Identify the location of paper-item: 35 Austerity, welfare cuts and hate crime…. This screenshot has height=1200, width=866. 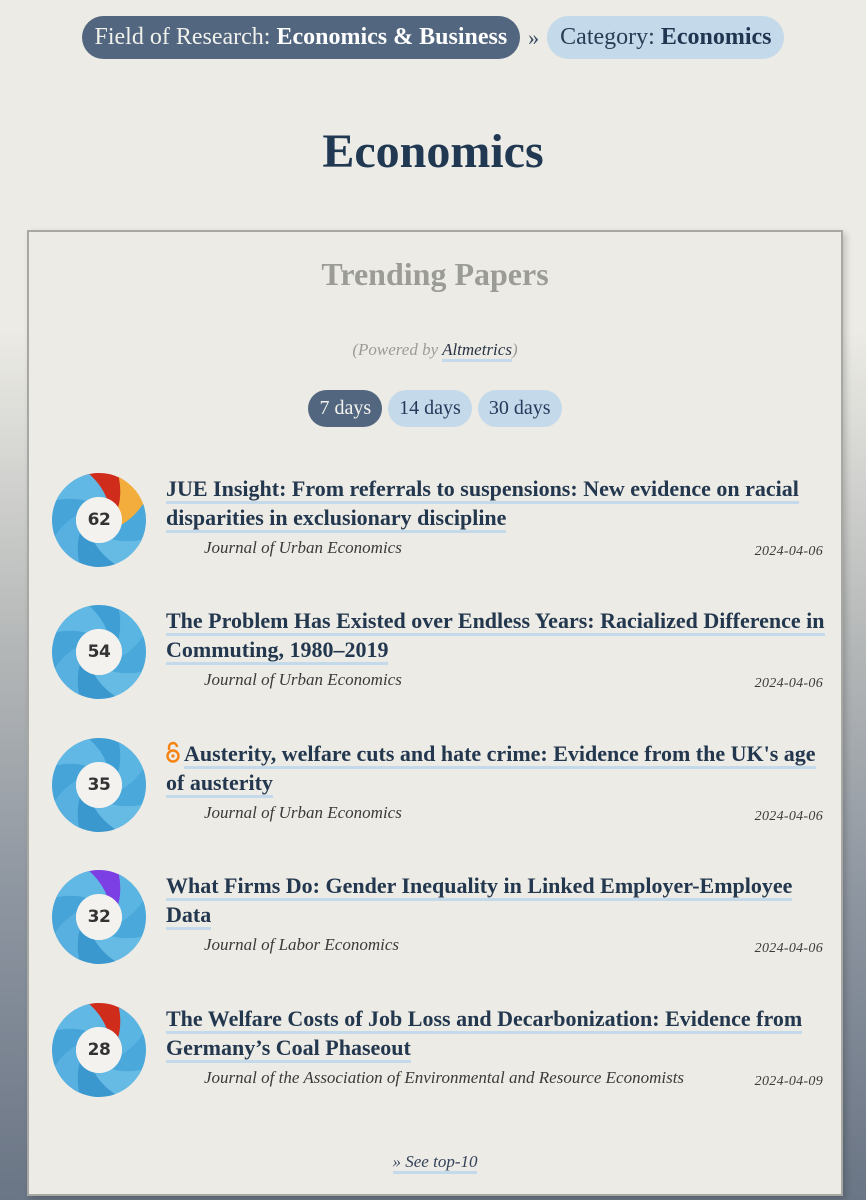
(439, 792).